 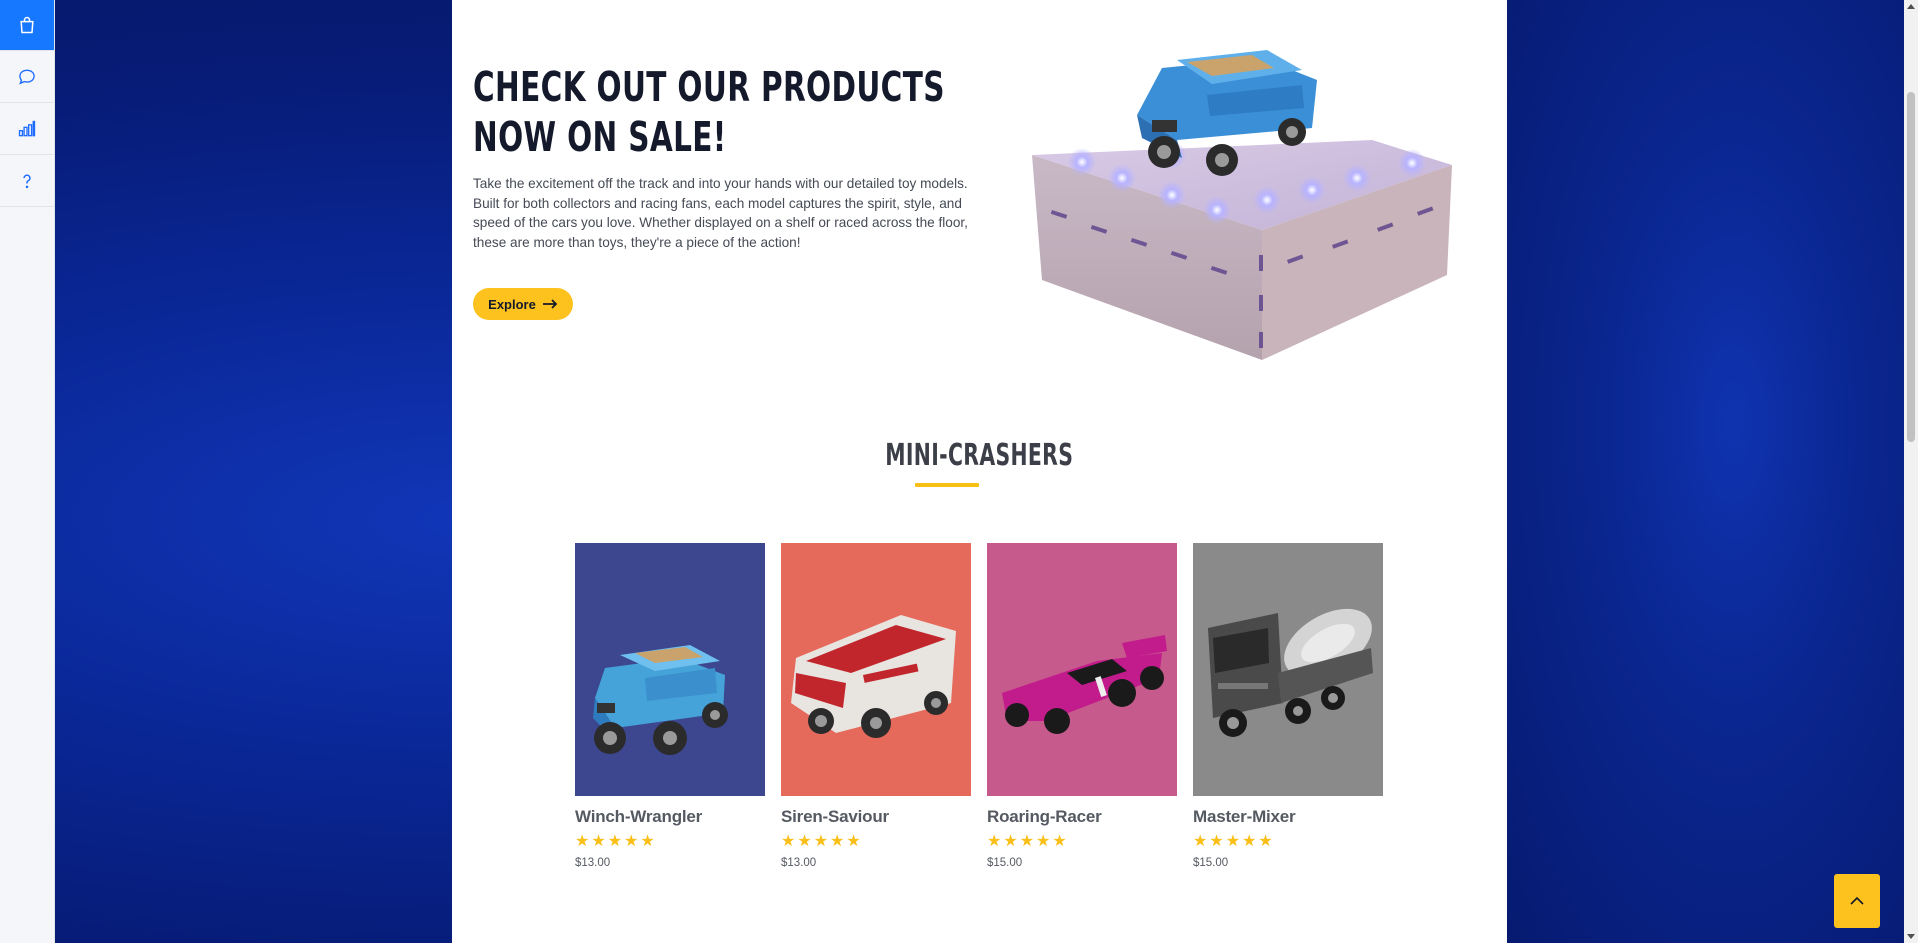 I want to click on product-card: Winch-Wrangler ★★★★★ $13.00, so click(x=670, y=706).